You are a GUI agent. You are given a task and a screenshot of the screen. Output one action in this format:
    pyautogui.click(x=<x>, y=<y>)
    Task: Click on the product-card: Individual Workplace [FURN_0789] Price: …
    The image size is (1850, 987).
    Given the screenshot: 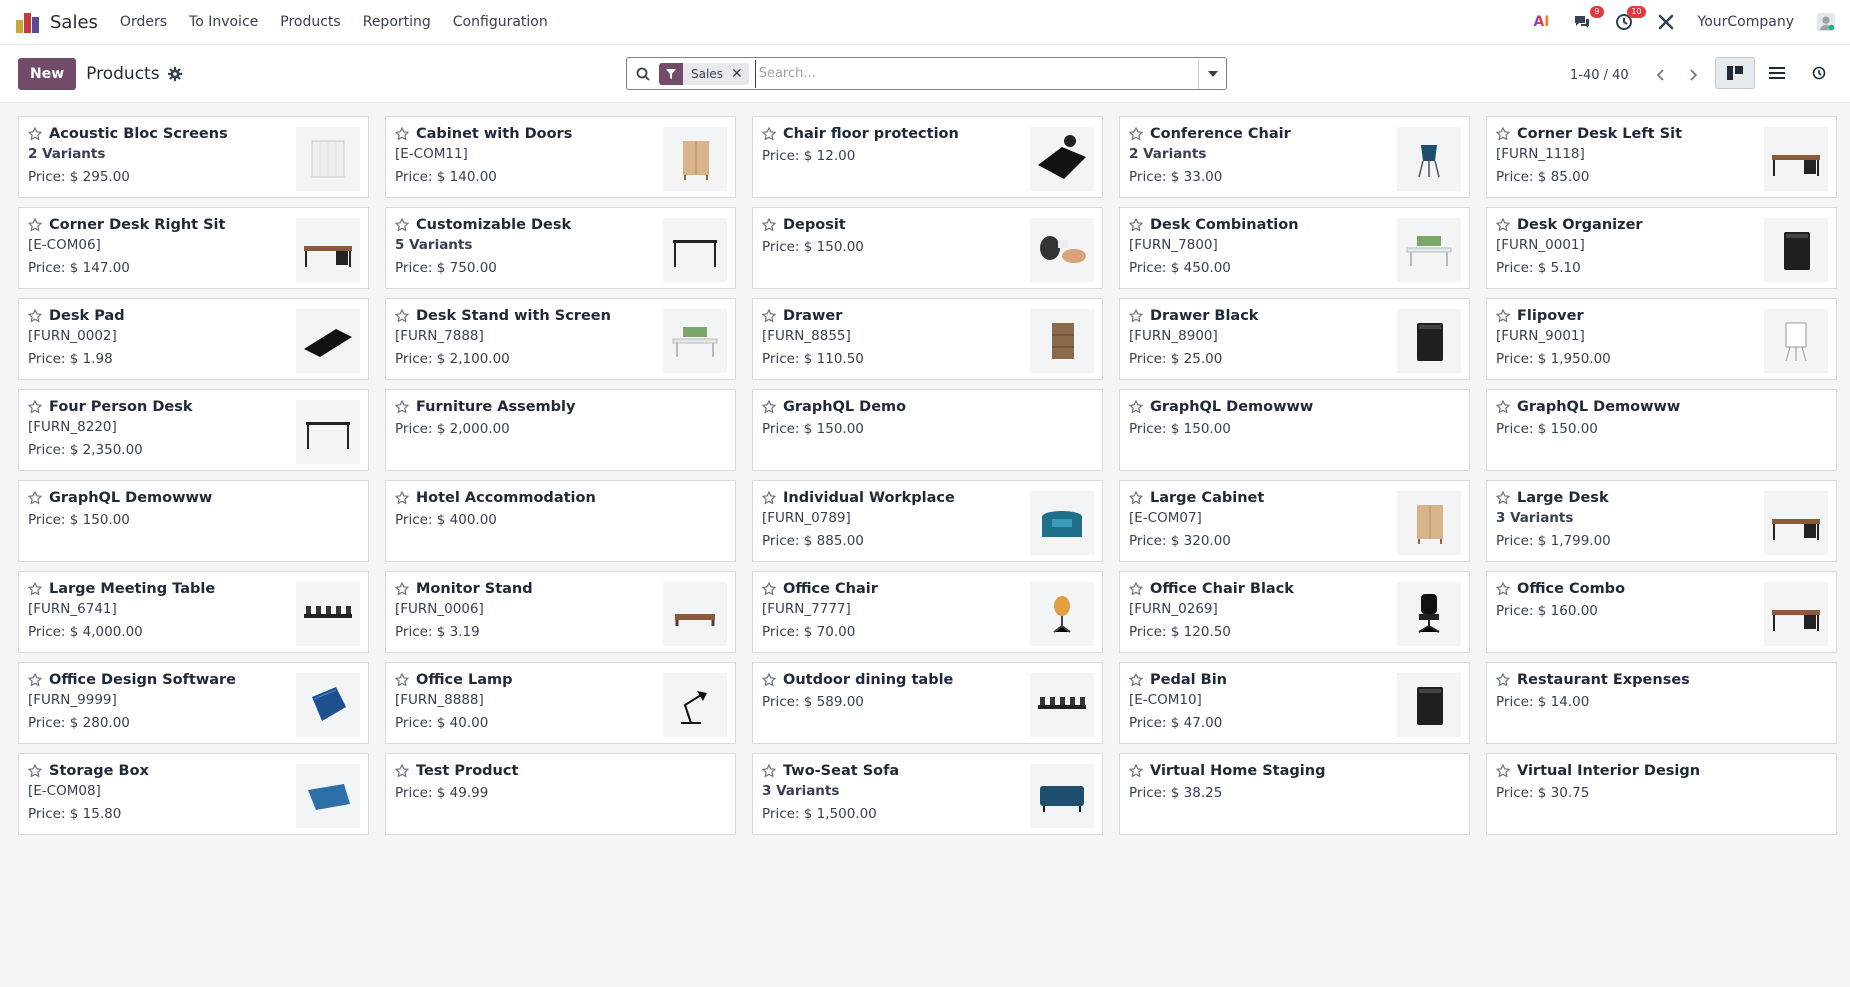 What is the action you would take?
    pyautogui.click(x=927, y=521)
    